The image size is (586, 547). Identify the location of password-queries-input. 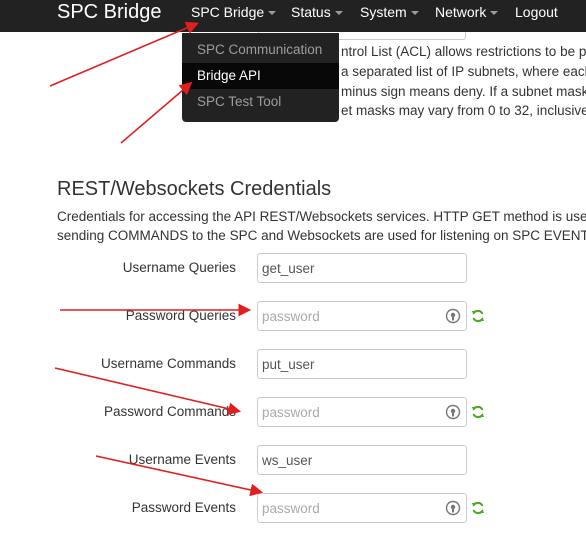
(362, 316).